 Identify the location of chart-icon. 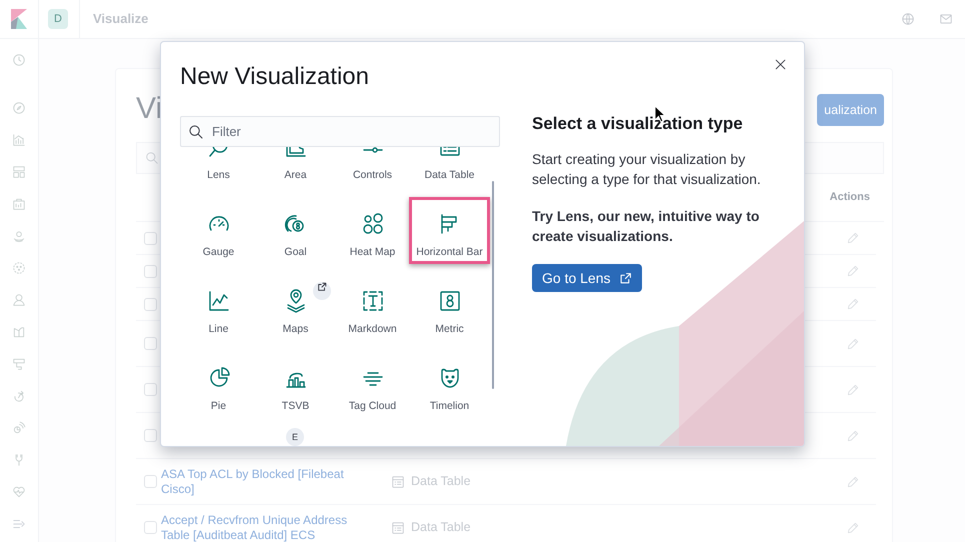
(19, 140).